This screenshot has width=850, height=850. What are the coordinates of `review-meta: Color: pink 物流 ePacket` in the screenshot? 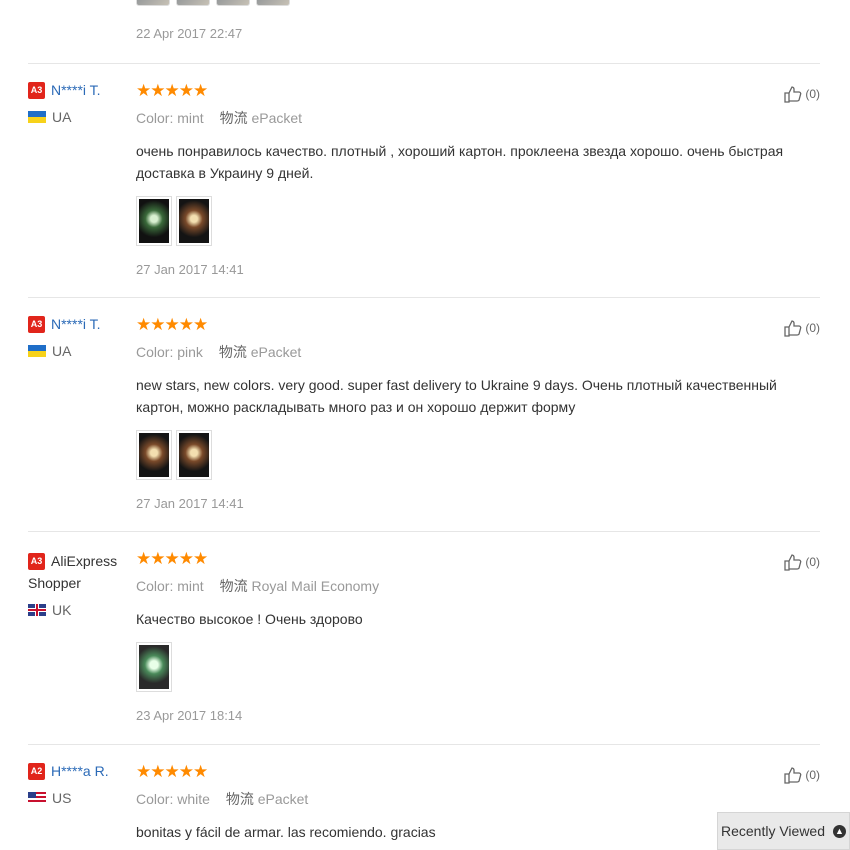 It's located at (476, 352).